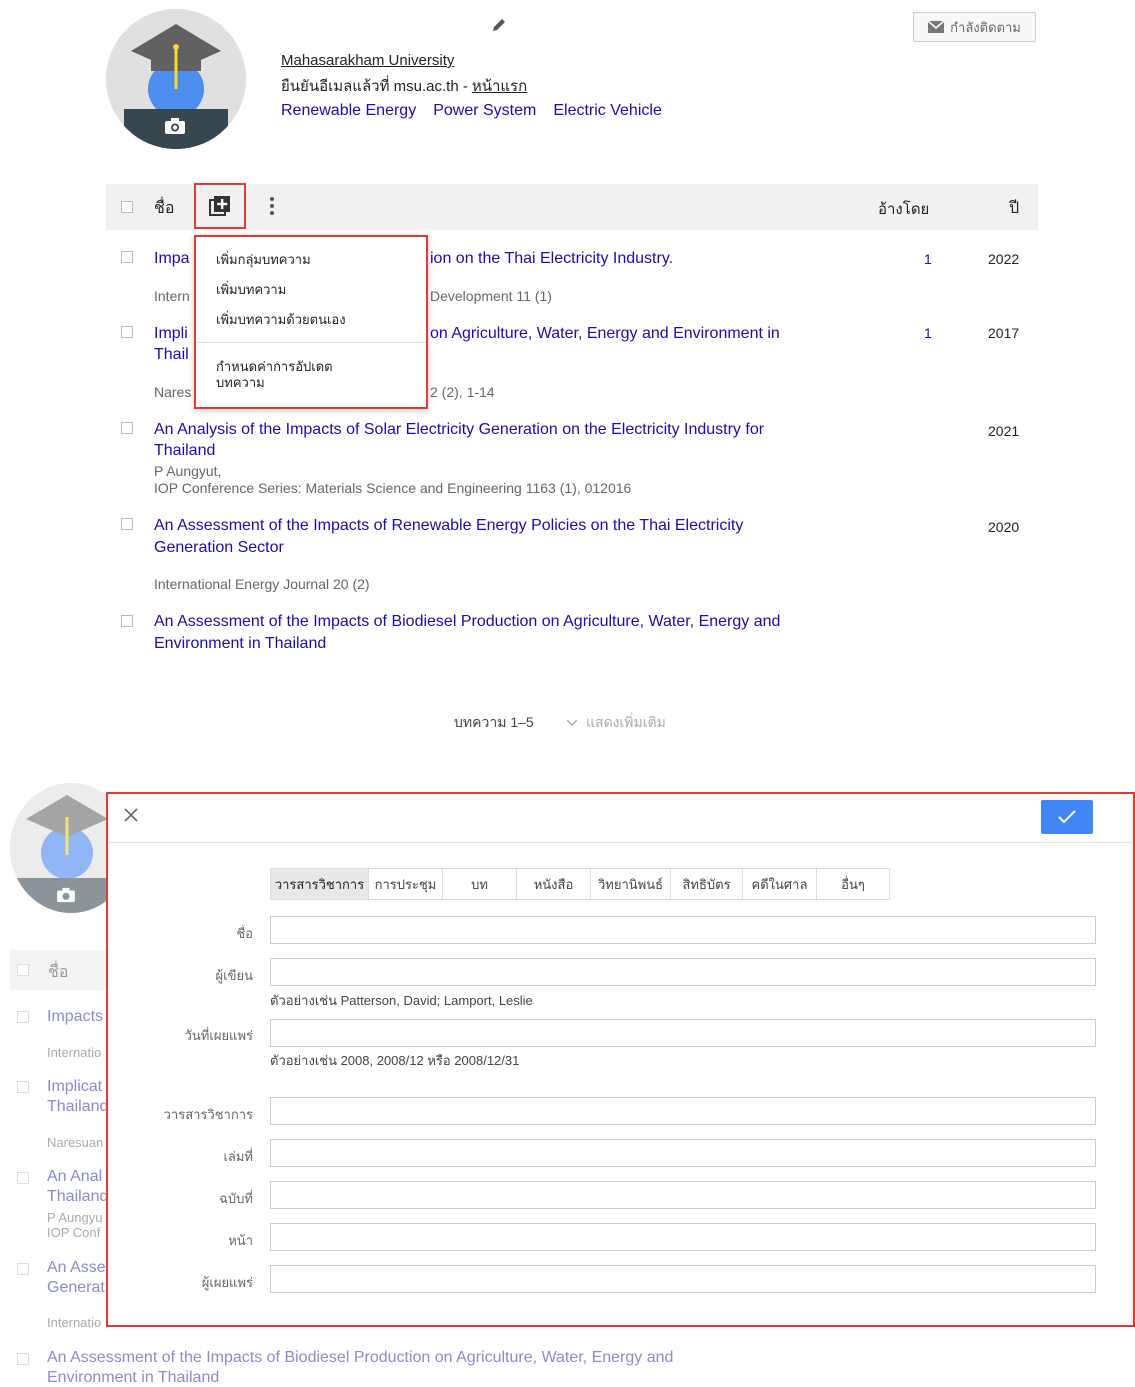 The height and width of the screenshot is (1387, 1135). Describe the element at coordinates (551, 258) in the screenshot. I see `article-title-cont: ion on the Thai Electricity Industry.` at that location.